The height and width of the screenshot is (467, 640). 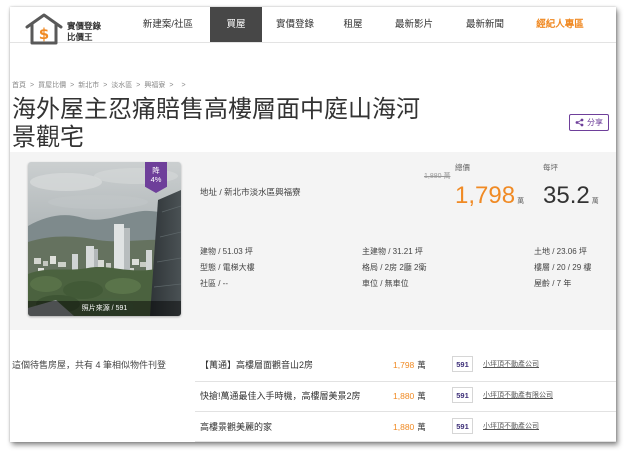 What do you see at coordinates (236, 427) in the screenshot?
I see `similar-listing-title: 高樓景觀美麗的家` at bounding box center [236, 427].